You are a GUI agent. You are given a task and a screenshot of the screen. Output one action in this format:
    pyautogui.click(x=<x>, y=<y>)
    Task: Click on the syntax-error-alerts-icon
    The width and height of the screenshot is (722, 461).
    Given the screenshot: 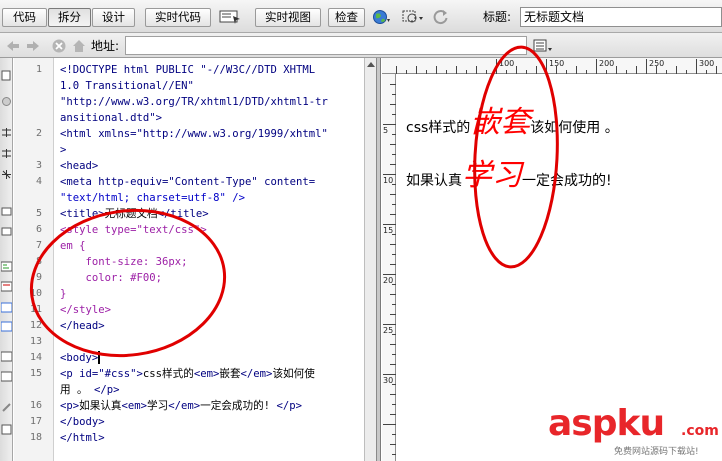 What is the action you would take?
    pyautogui.click(x=6, y=307)
    